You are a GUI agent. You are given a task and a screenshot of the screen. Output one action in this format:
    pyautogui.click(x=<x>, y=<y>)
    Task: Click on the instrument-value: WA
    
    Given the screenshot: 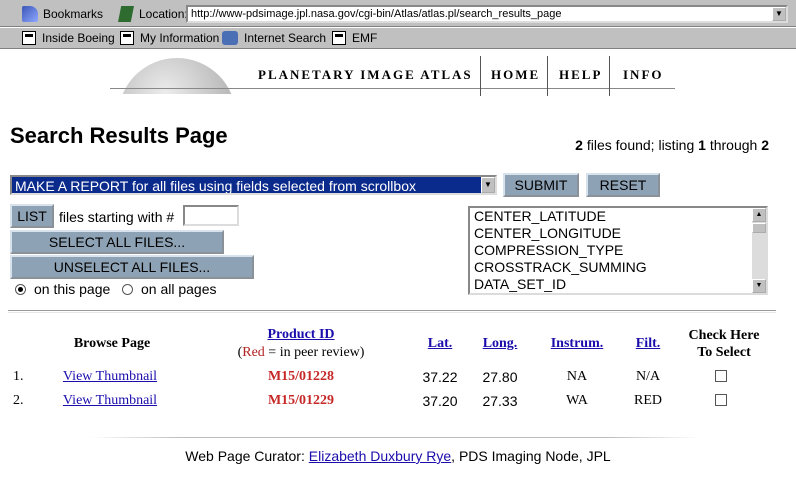 What is the action you would take?
    pyautogui.click(x=577, y=400)
    